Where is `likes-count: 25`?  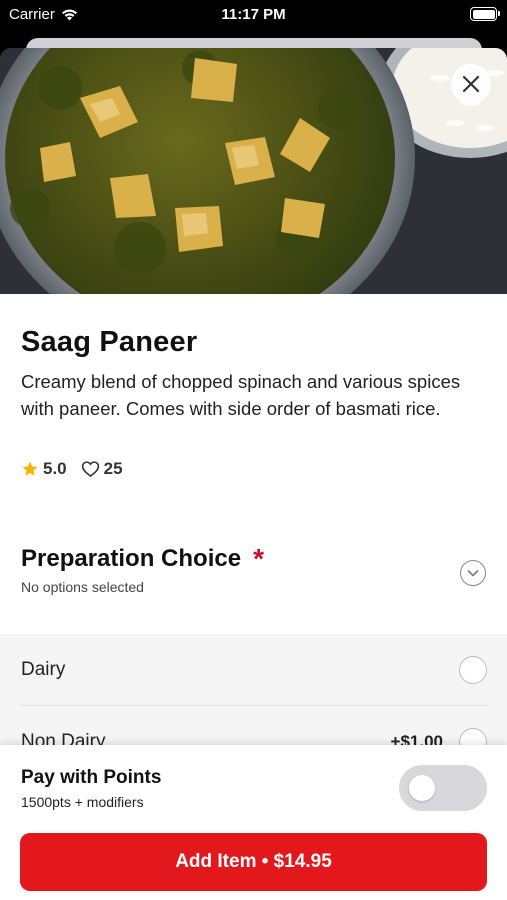
likes-count: 25 is located at coordinates (113, 468).